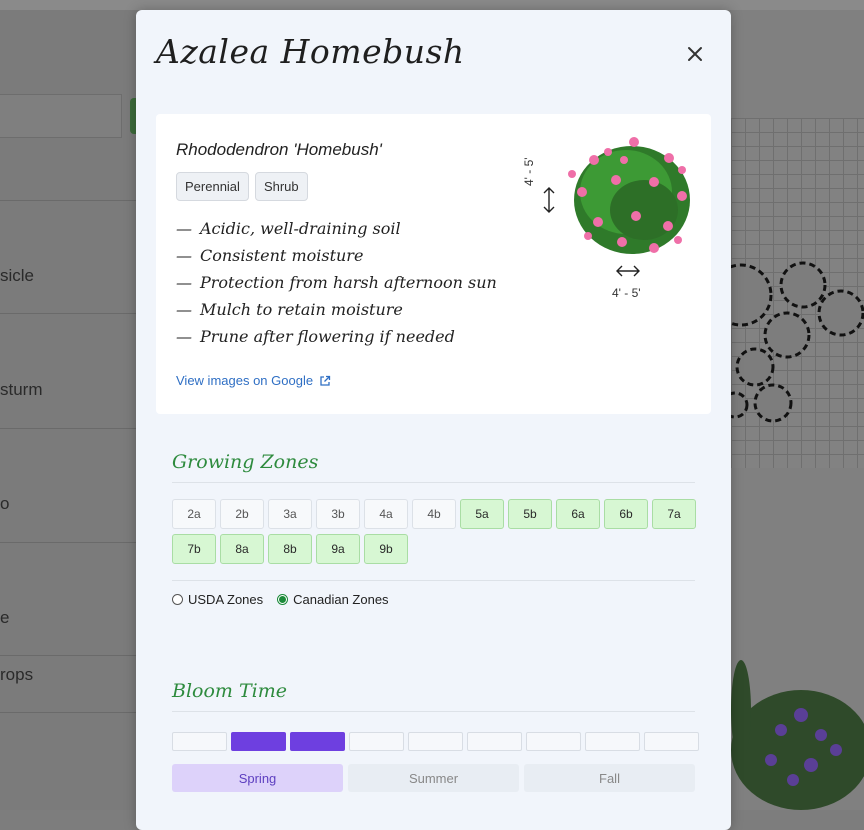 The height and width of the screenshot is (830, 864). What do you see at coordinates (315, 336) in the screenshot?
I see `list-item: — Prune after flowering if needed` at bounding box center [315, 336].